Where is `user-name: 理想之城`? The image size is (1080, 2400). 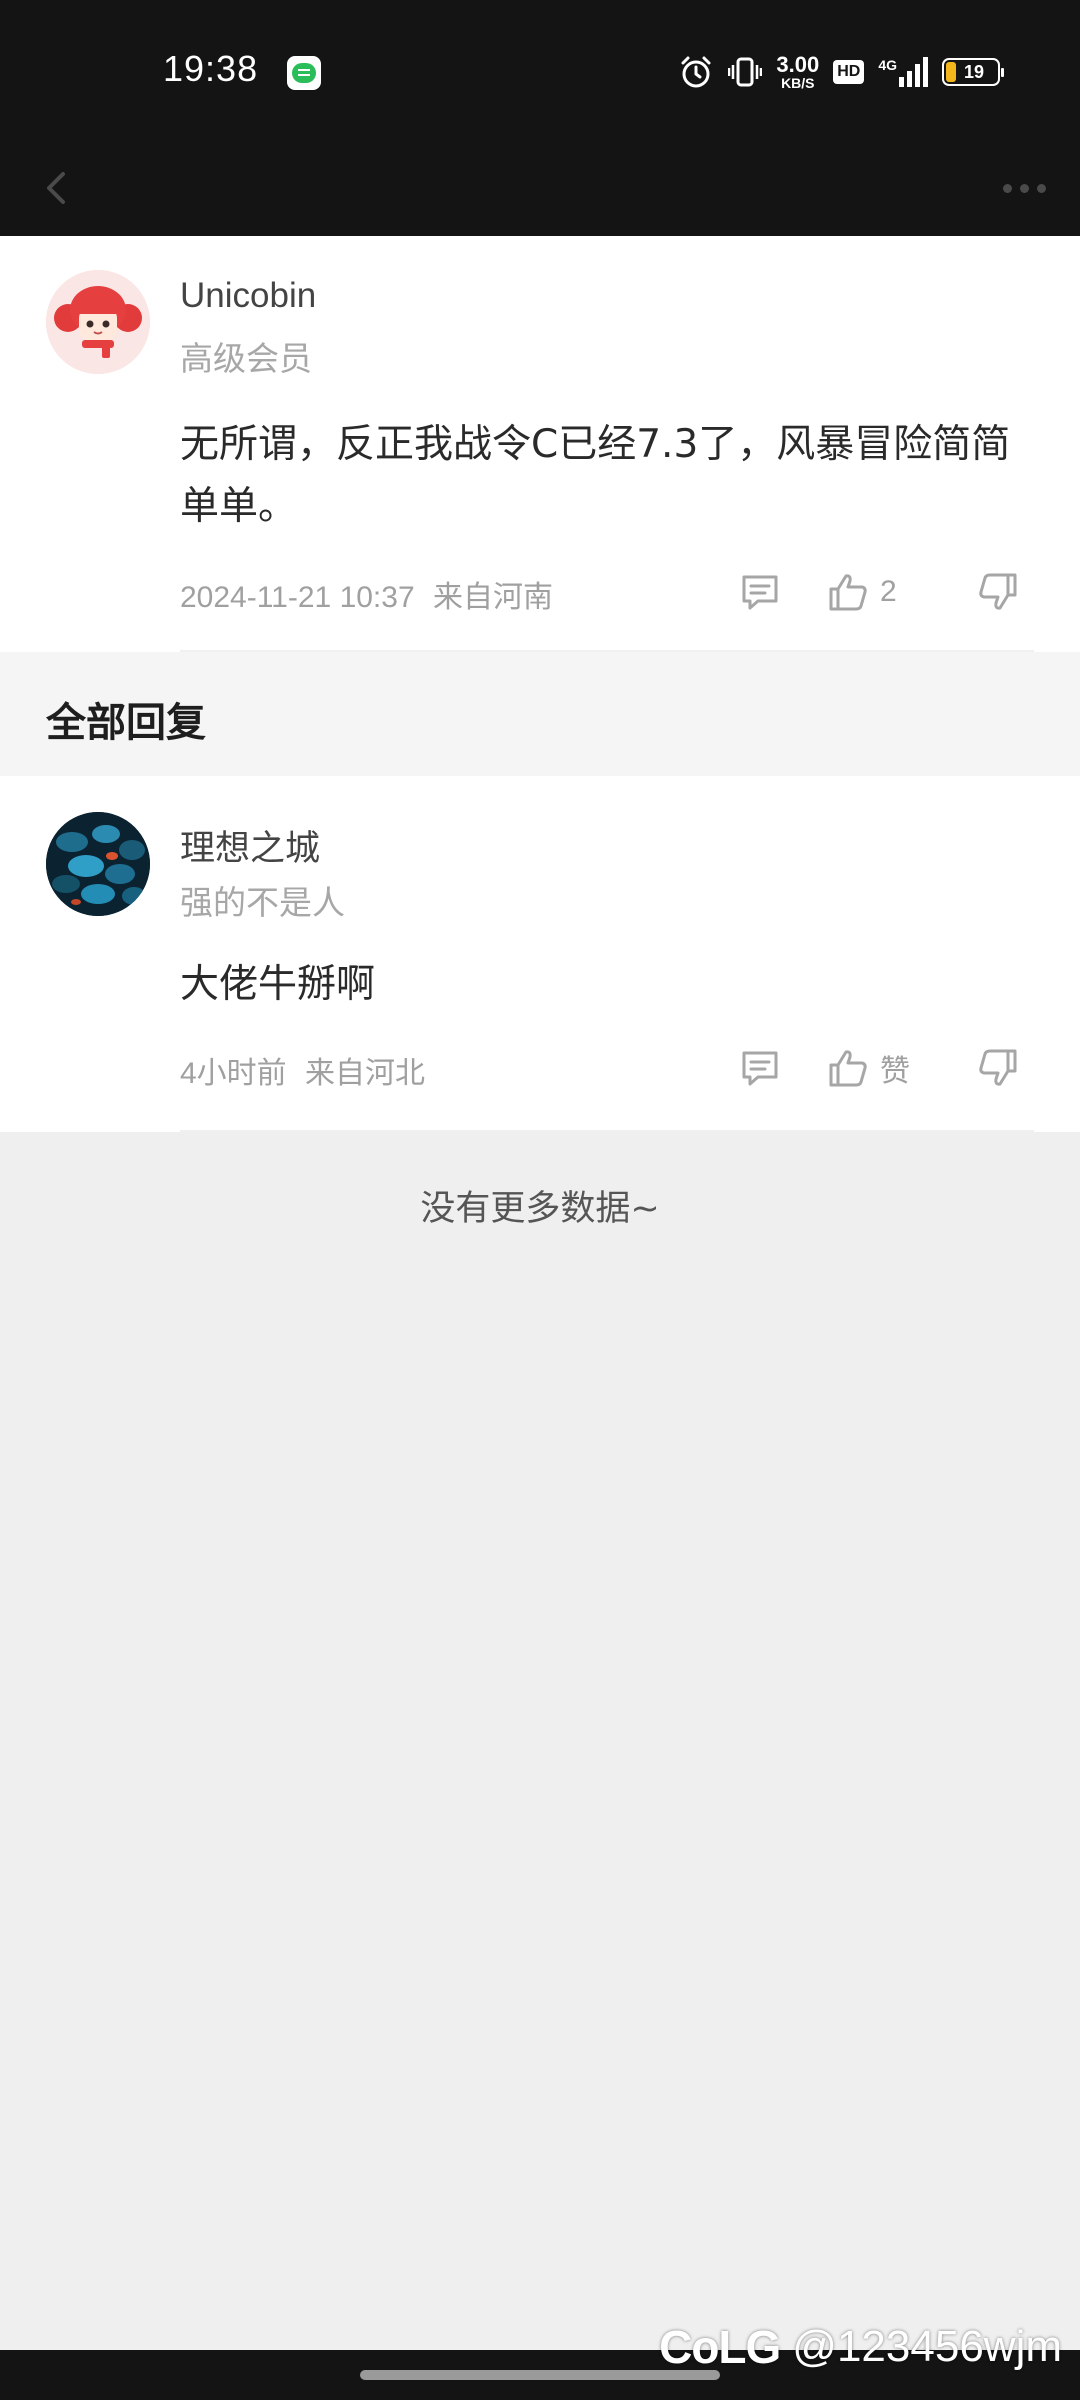
user-name: 理想之城 is located at coordinates (250, 845).